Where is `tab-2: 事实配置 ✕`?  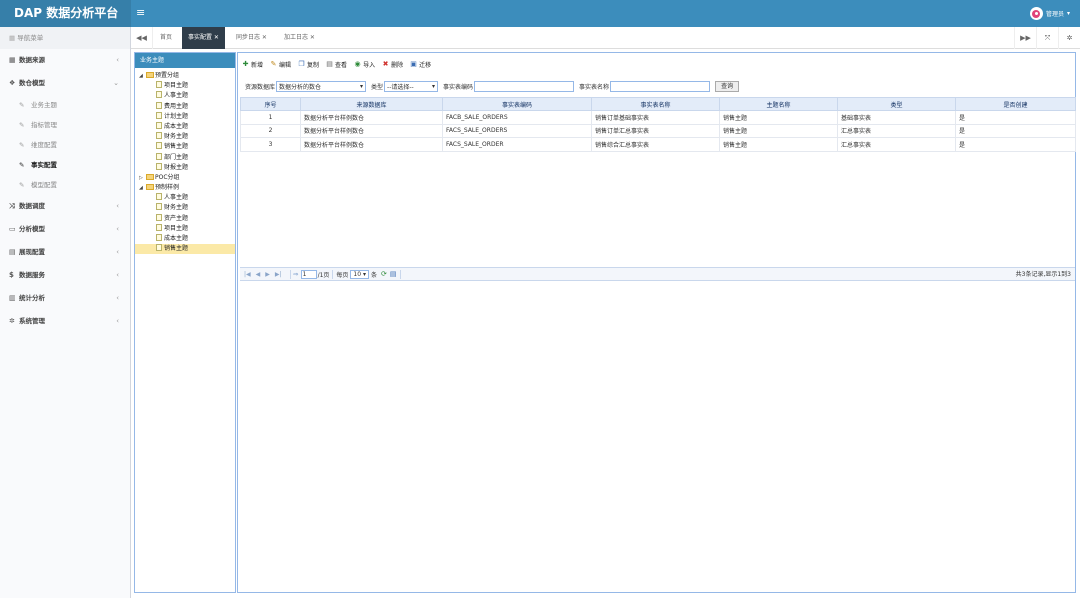 tab-2: 事实配置 ✕ is located at coordinates (203, 38).